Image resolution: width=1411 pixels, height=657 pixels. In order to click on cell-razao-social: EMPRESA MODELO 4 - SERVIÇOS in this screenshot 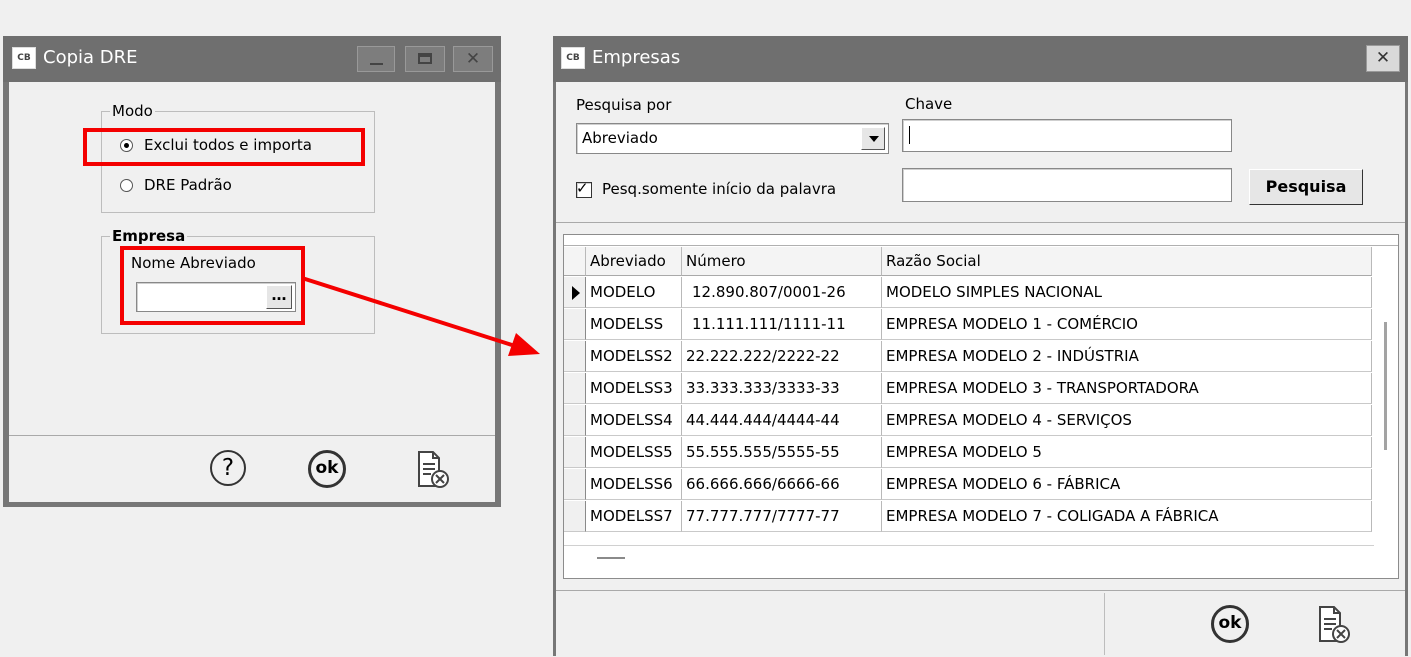, I will do `click(1127, 420)`.